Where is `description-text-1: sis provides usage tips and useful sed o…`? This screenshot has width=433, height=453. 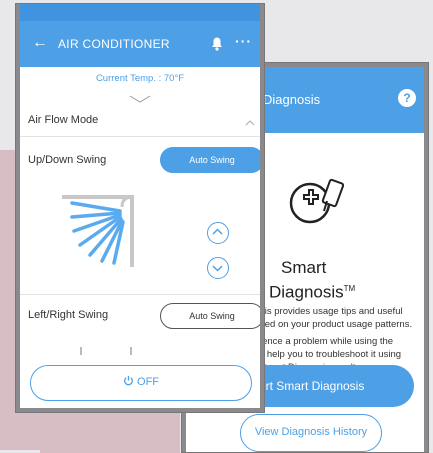
description-text-1: sis provides usage tips and useful sed o… is located at coordinates (336, 318).